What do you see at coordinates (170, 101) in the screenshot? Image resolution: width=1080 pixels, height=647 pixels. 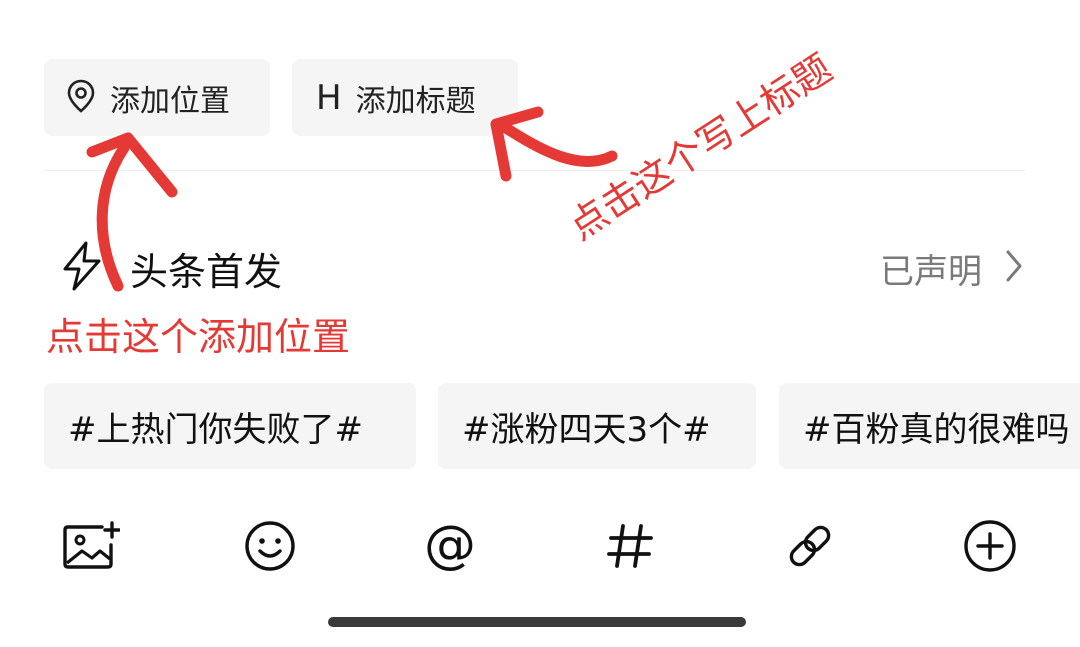 I see `add-location-label: 添加位置` at bounding box center [170, 101].